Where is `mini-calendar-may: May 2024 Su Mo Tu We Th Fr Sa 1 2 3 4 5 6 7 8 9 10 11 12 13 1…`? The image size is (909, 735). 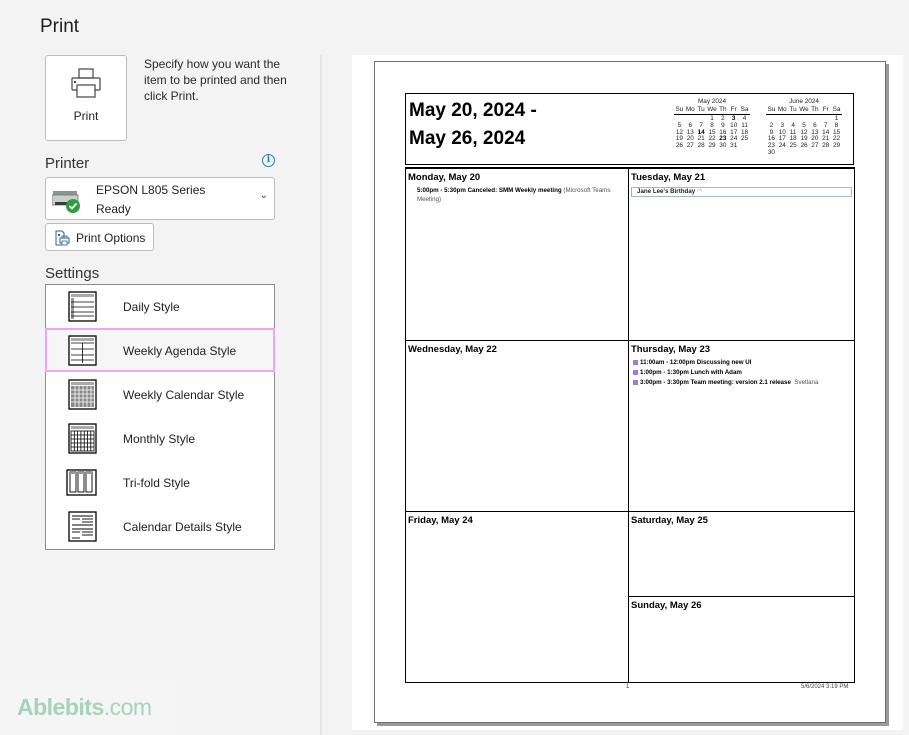
mini-calendar-may: May 2024 Su Mo Tu We Th Fr Sa 1 2 3 4 5 6 7 8 9 10 11 12 13 1… is located at coordinates (712, 124).